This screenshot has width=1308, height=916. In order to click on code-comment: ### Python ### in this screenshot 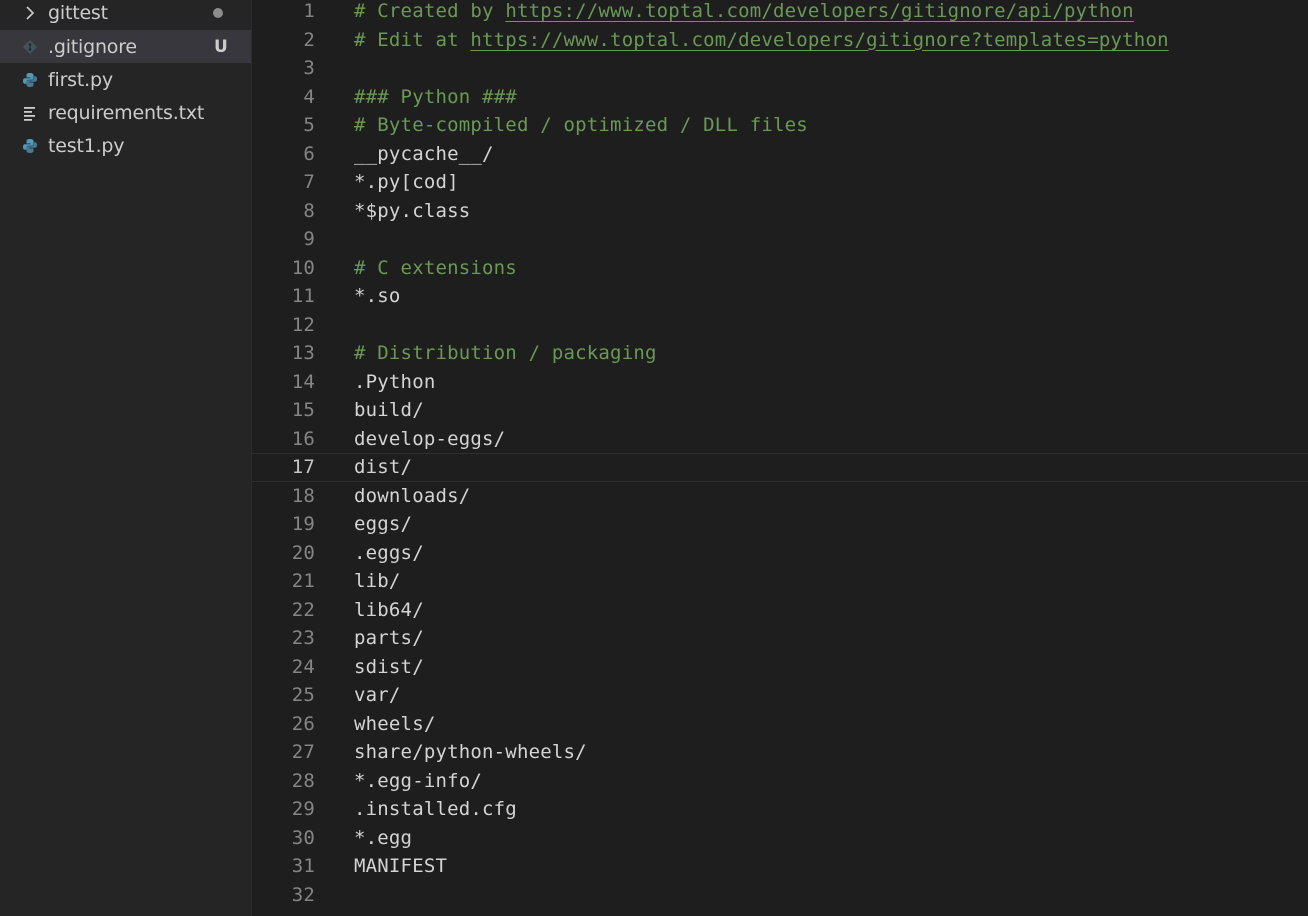, I will do `click(435, 96)`.